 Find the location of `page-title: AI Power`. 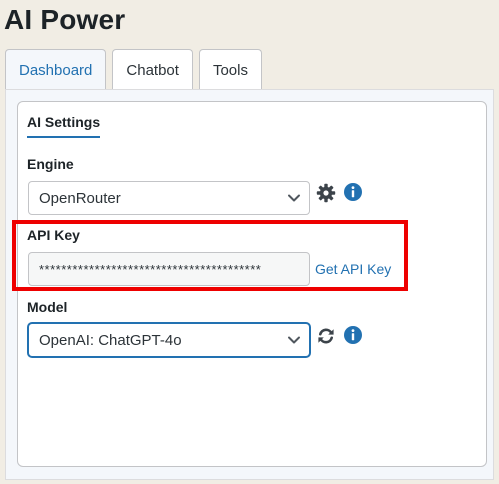

page-title: AI Power is located at coordinates (65, 19).